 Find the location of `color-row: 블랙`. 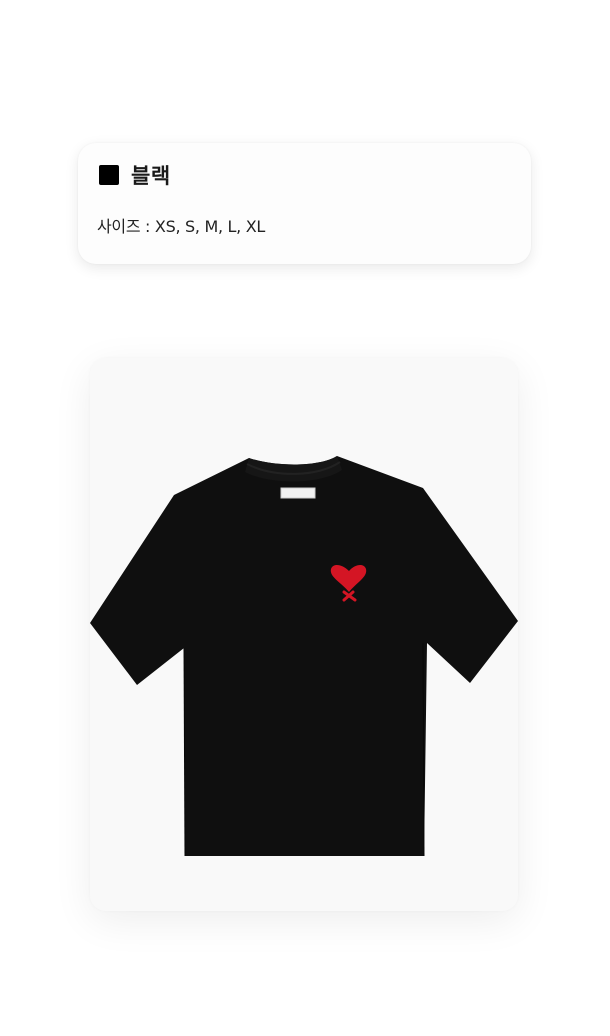

color-row: 블랙 is located at coordinates (135, 175).